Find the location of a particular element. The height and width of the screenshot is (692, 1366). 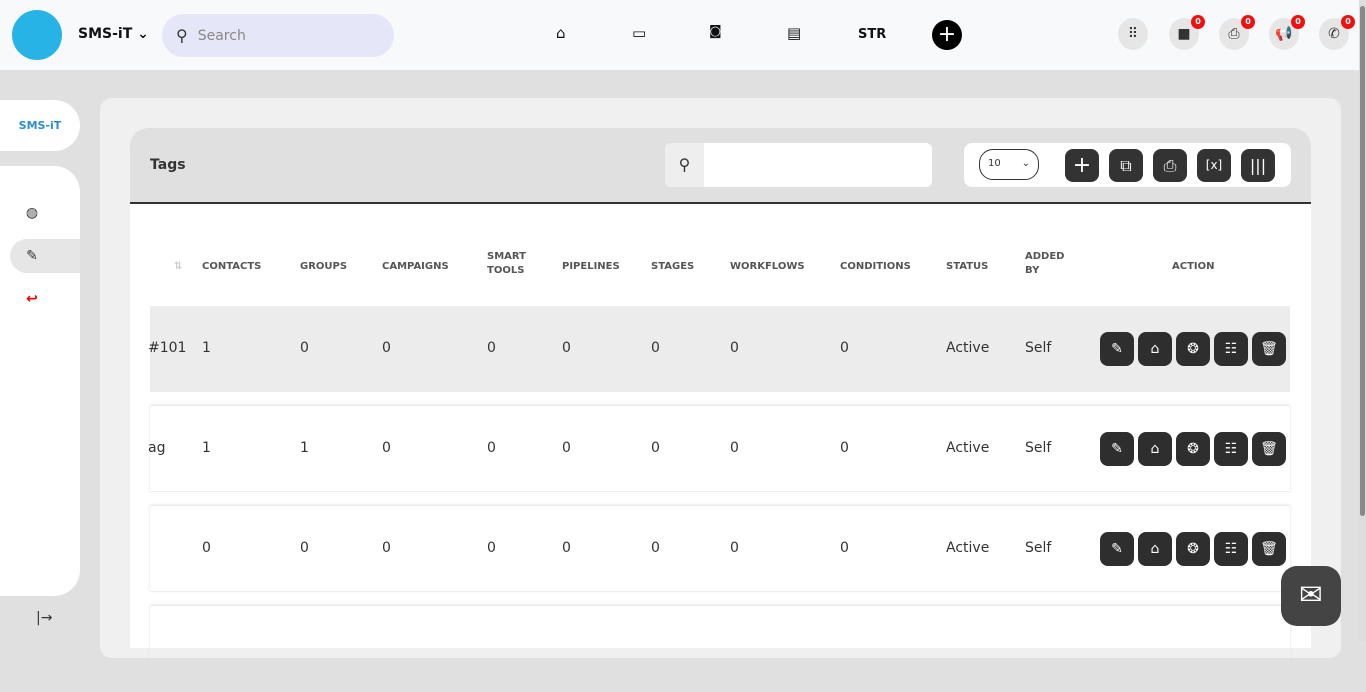

copy-button: ⧉ is located at coordinates (1126, 165).